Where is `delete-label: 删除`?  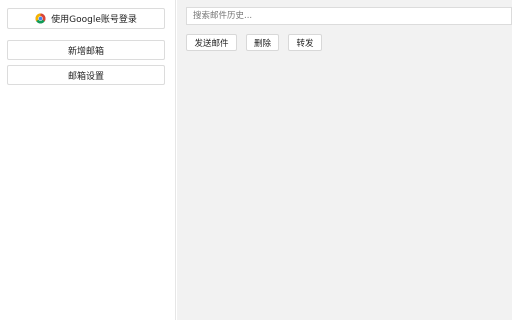 delete-label: 删除 is located at coordinates (262, 43).